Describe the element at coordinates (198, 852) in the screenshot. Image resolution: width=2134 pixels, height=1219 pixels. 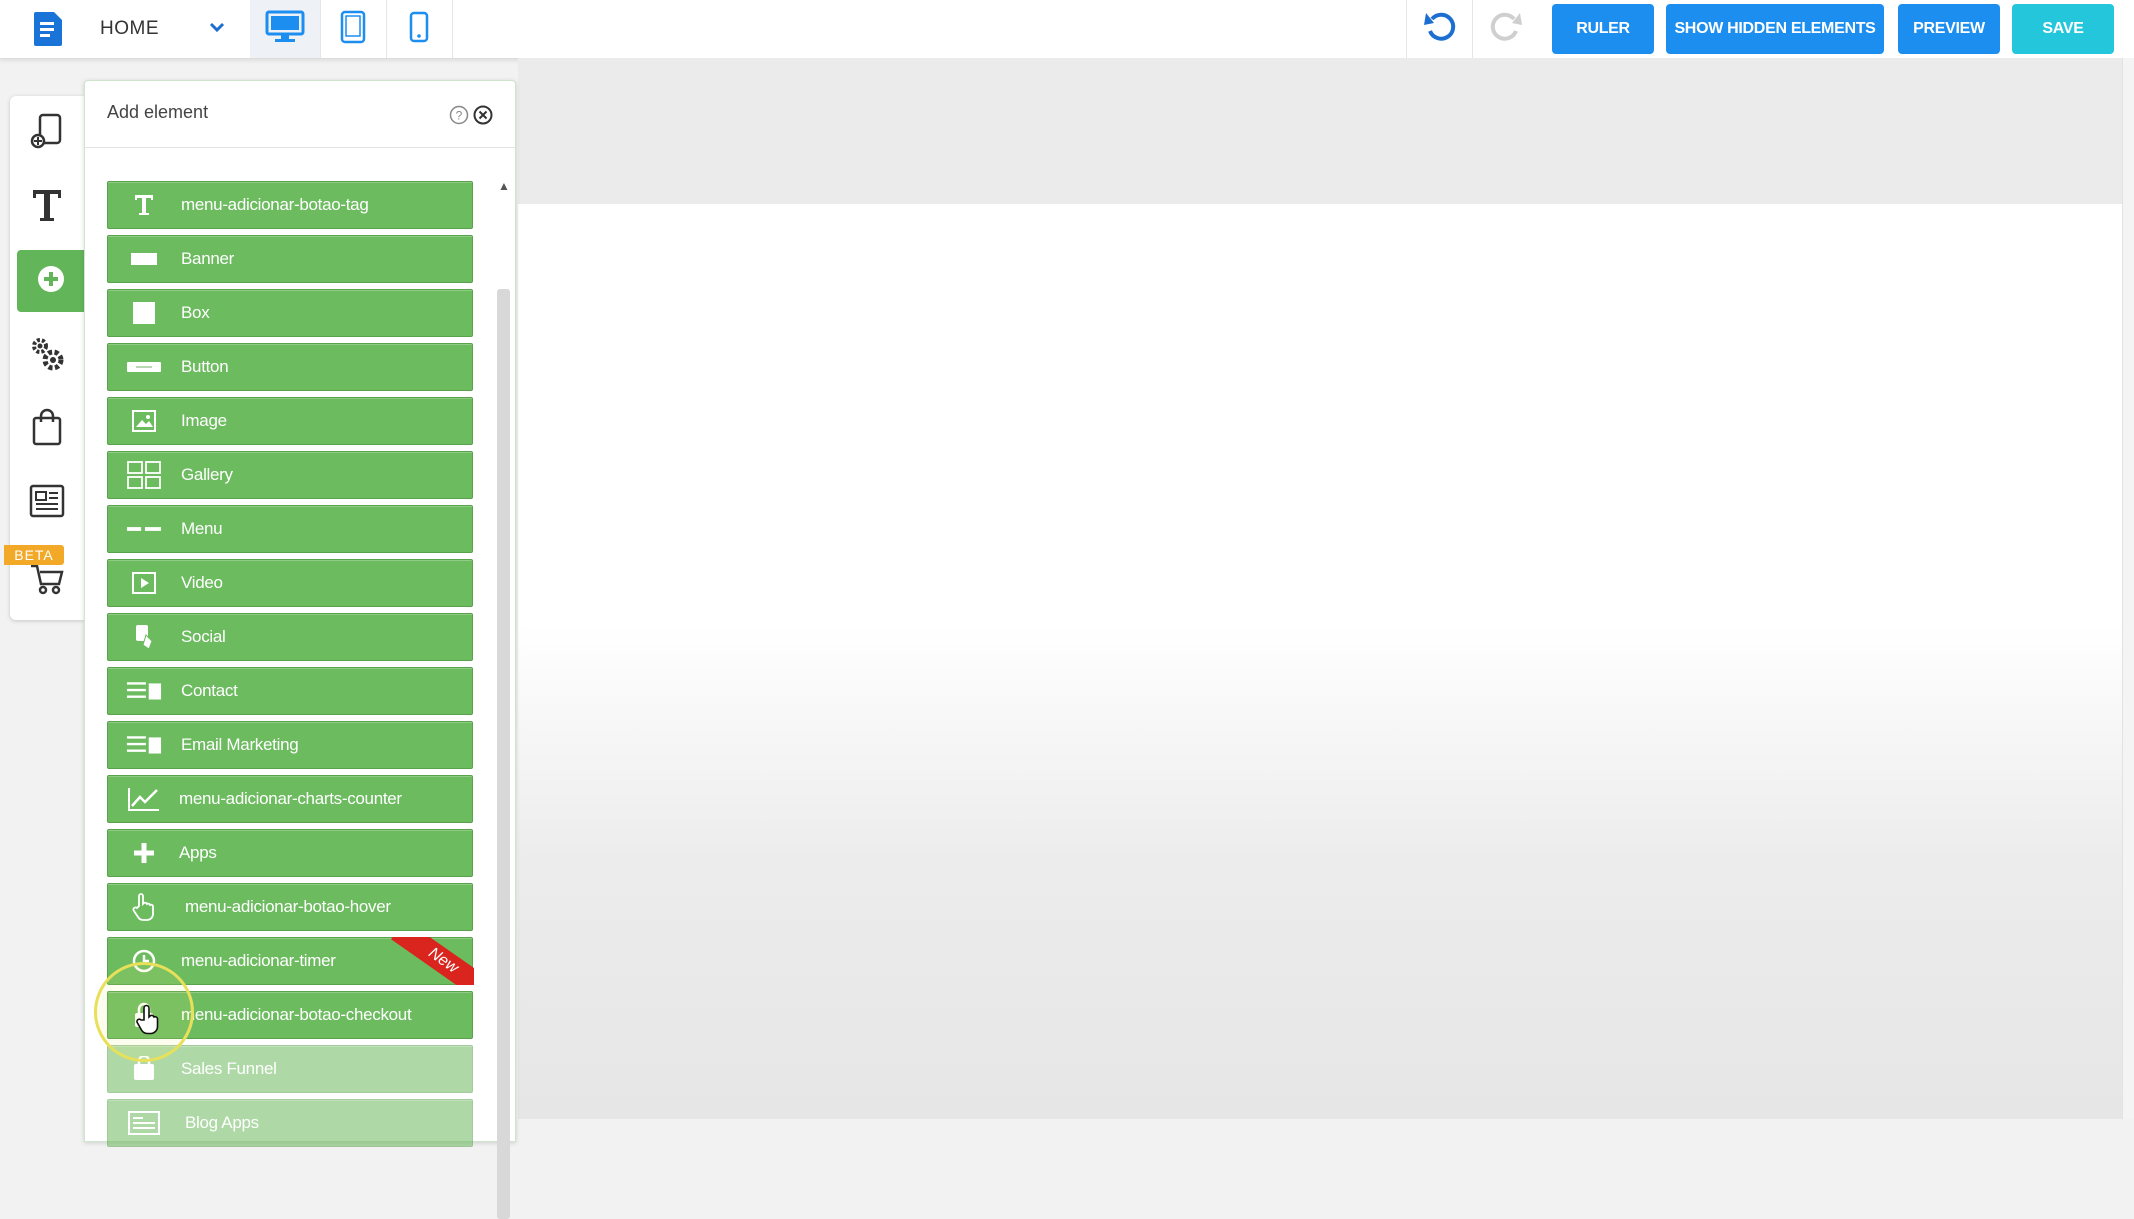
I see `element-item-label: Apps` at that location.